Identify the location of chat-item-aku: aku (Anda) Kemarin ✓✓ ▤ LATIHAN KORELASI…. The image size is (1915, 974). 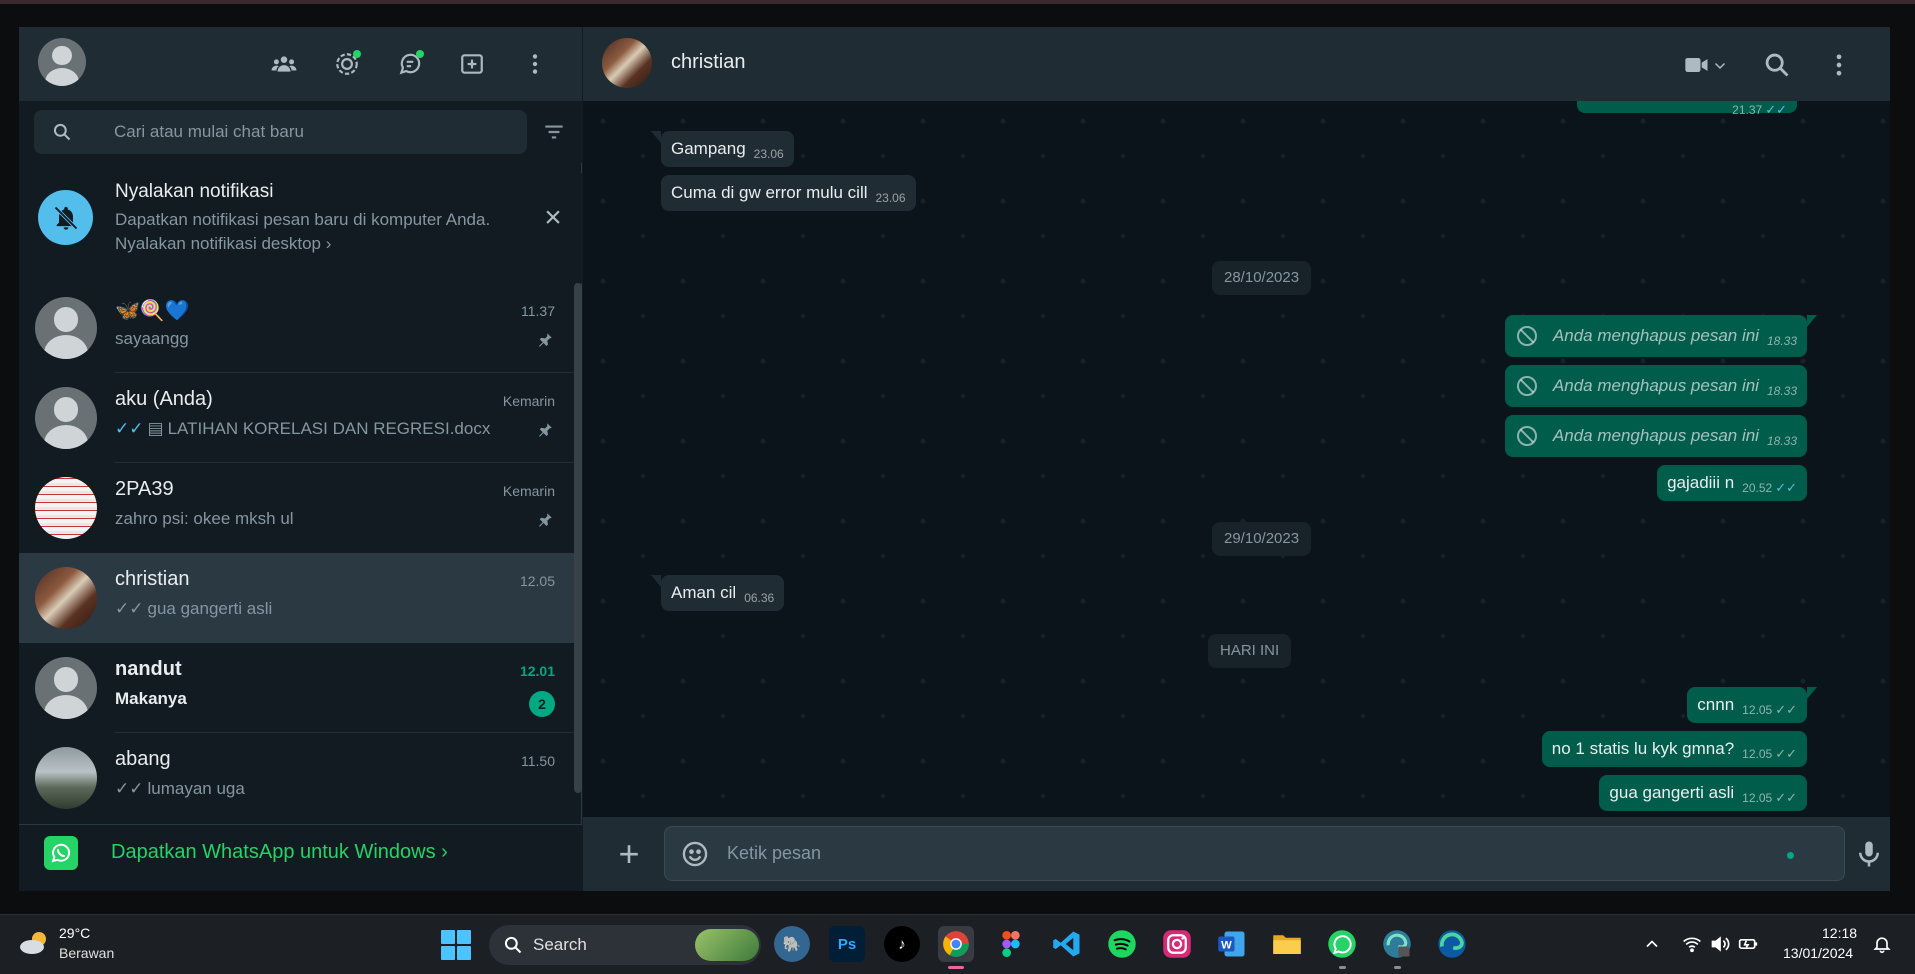
(296, 418).